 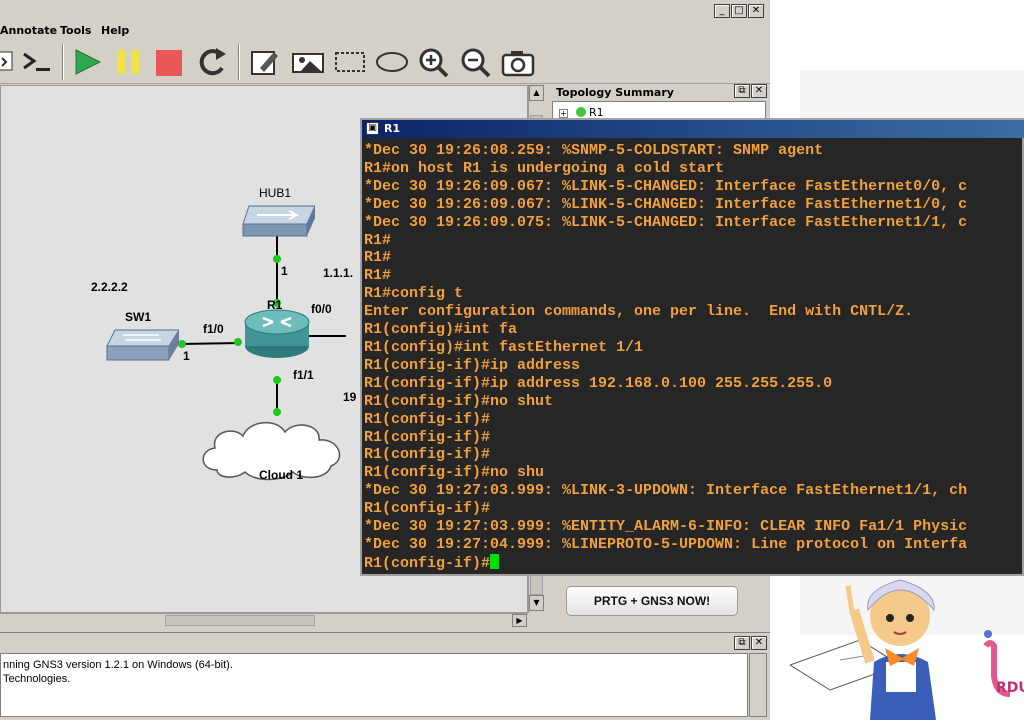 What do you see at coordinates (275, 305) in the screenshot?
I see `router-r1-label: R1` at bounding box center [275, 305].